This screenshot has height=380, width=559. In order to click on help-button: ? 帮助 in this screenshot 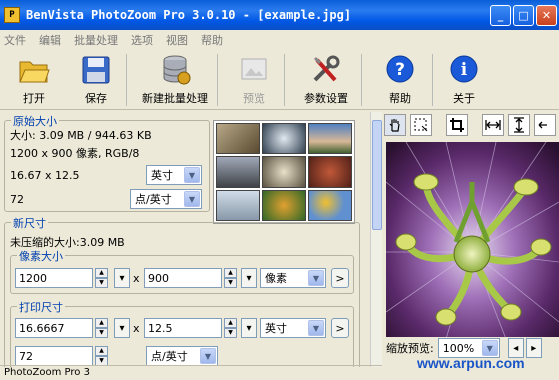, I will do `click(400, 79)`.